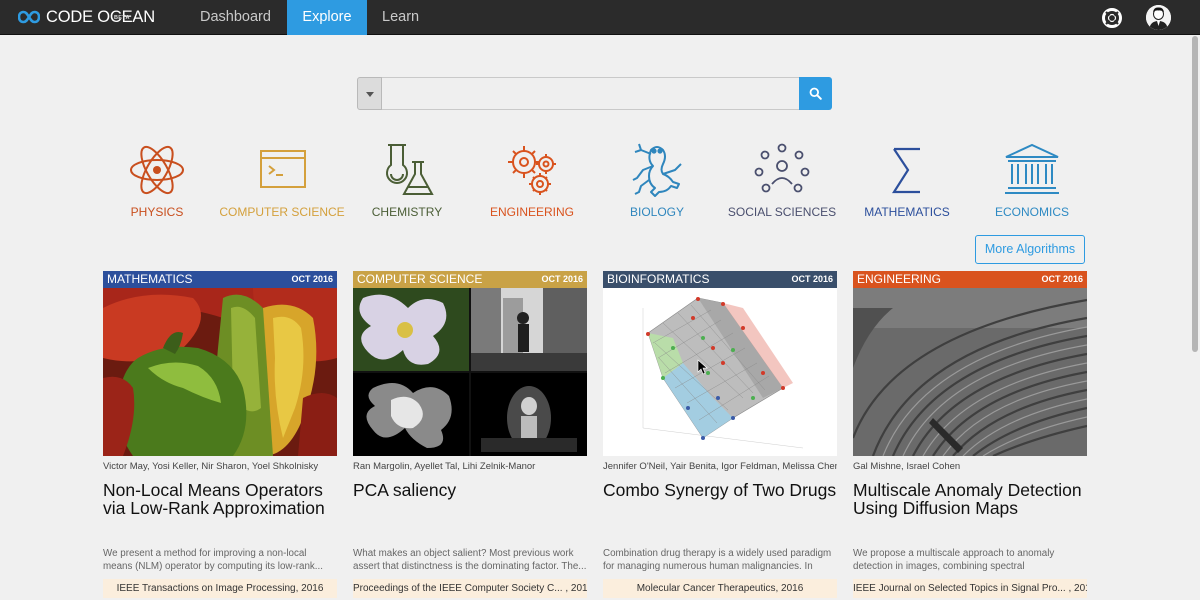  What do you see at coordinates (122, 18) in the screenshot?
I see `beta-badge: BETA` at bounding box center [122, 18].